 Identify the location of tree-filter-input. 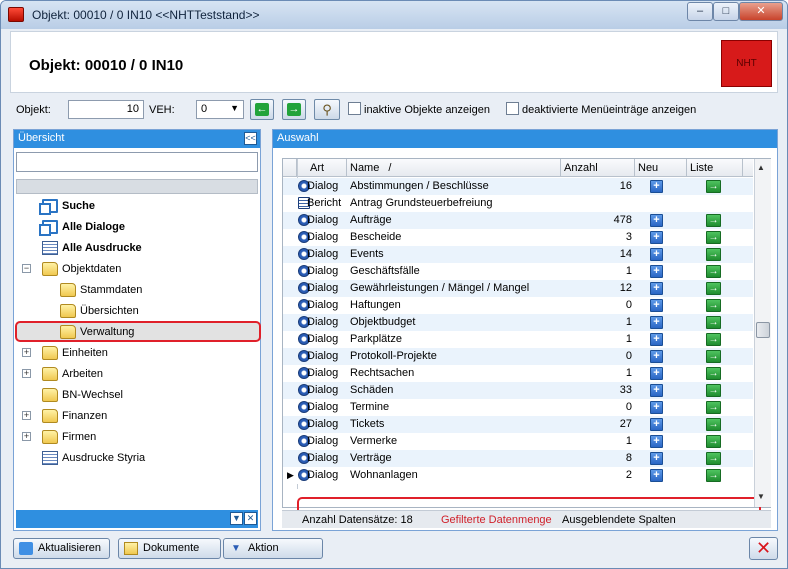
(137, 162).